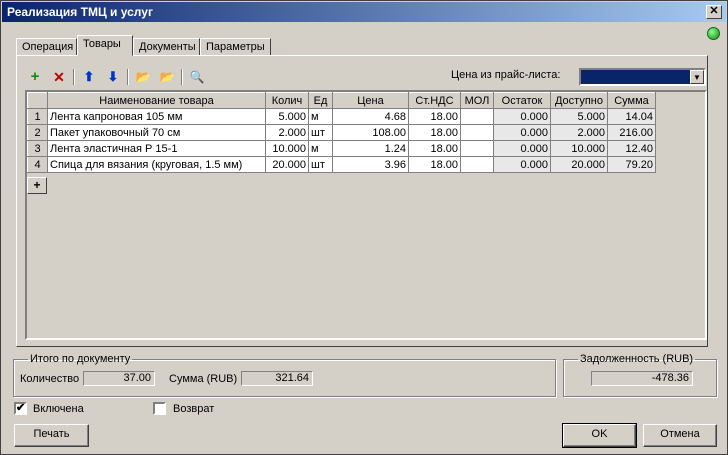 This screenshot has height=455, width=728. What do you see at coordinates (522, 100) in the screenshot?
I see `header-balance: Остаток` at bounding box center [522, 100].